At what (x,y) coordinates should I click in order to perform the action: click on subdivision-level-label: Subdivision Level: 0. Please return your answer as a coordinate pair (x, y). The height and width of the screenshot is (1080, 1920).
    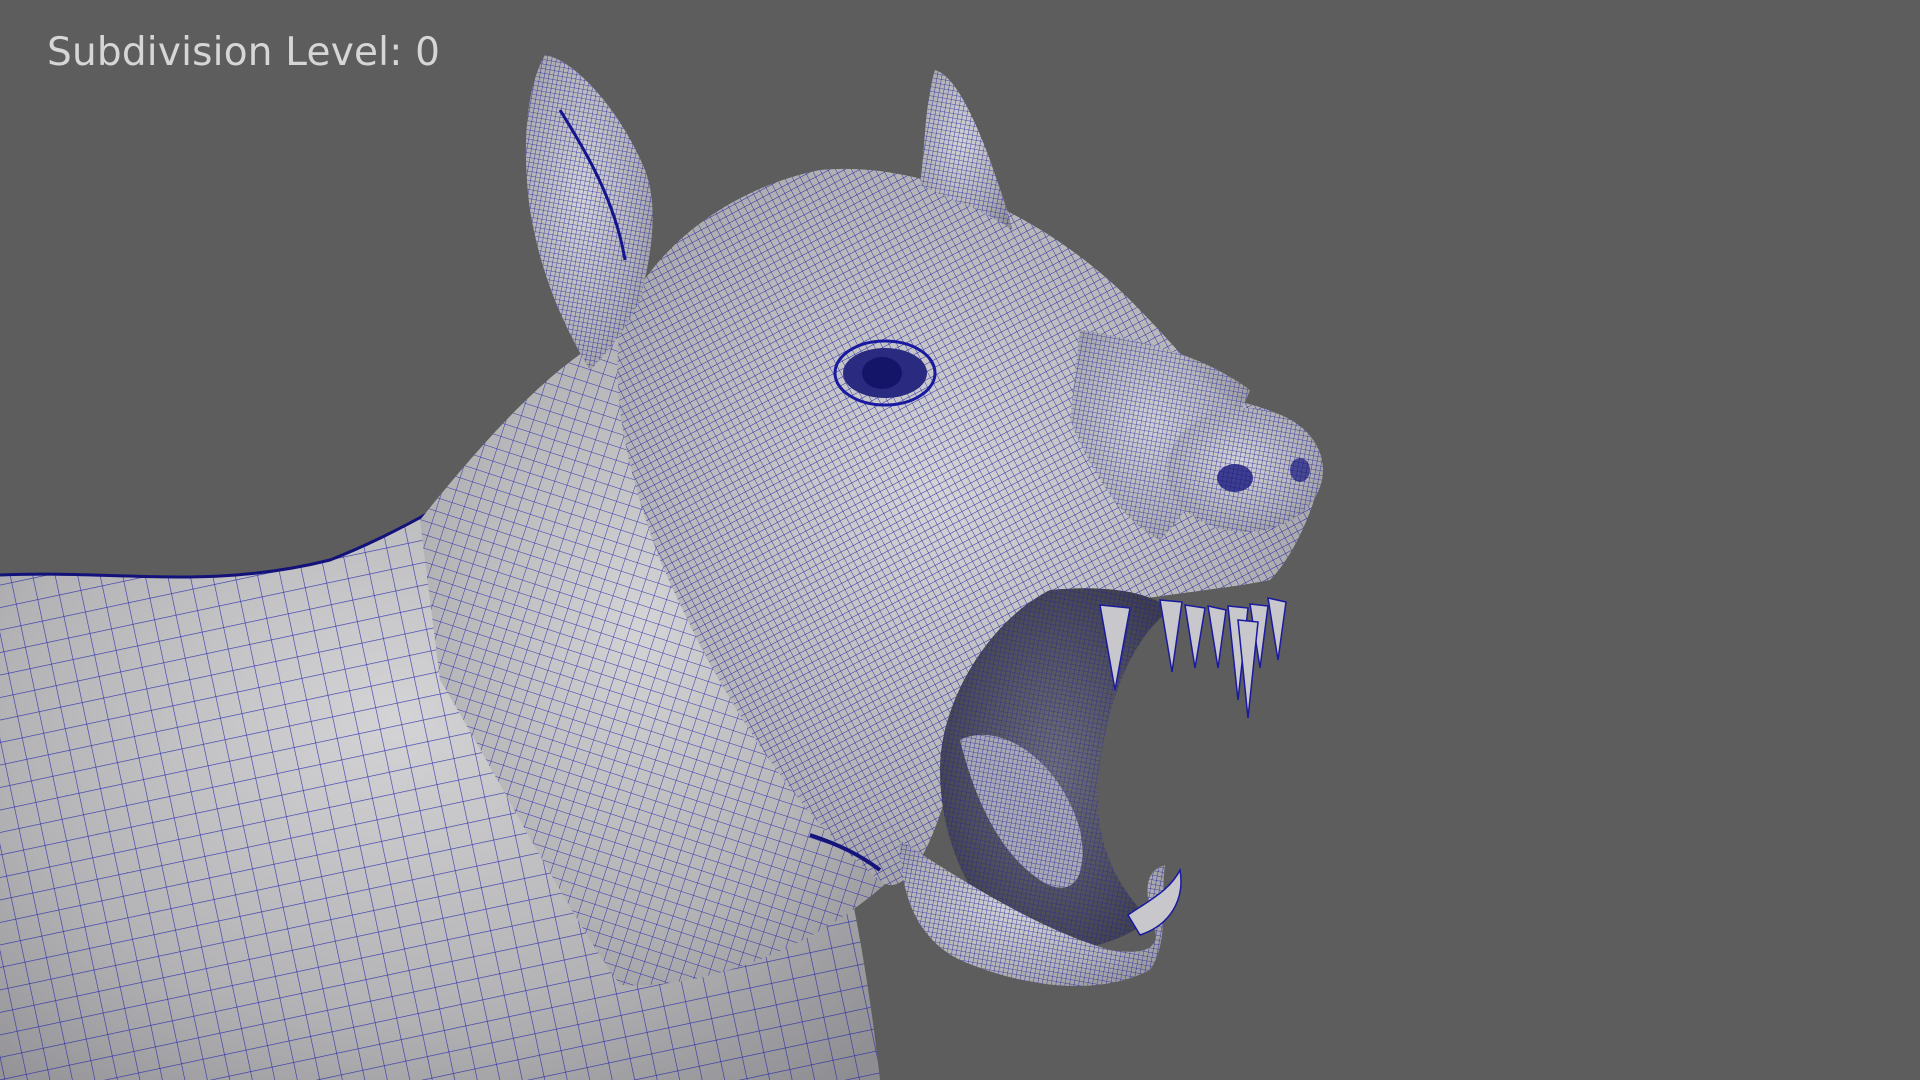
    Looking at the image, I should click on (244, 52).